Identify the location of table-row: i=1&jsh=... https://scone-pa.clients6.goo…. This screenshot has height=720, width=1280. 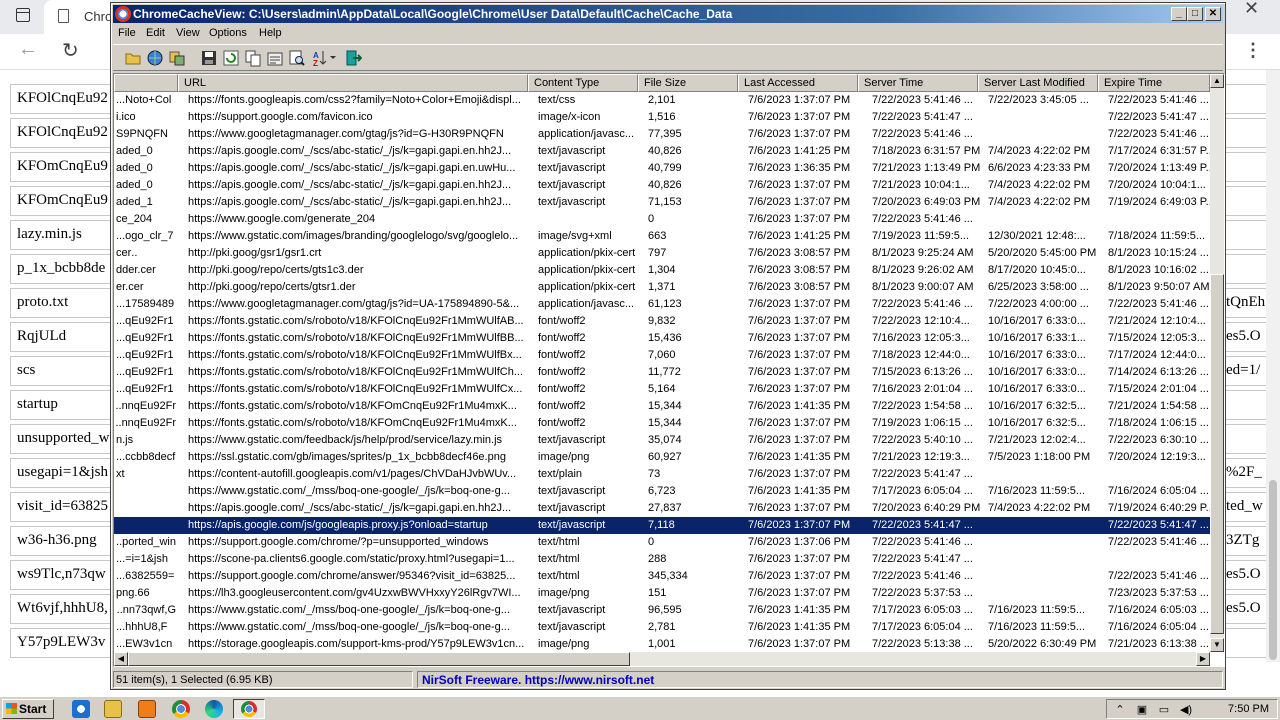
(662, 559).